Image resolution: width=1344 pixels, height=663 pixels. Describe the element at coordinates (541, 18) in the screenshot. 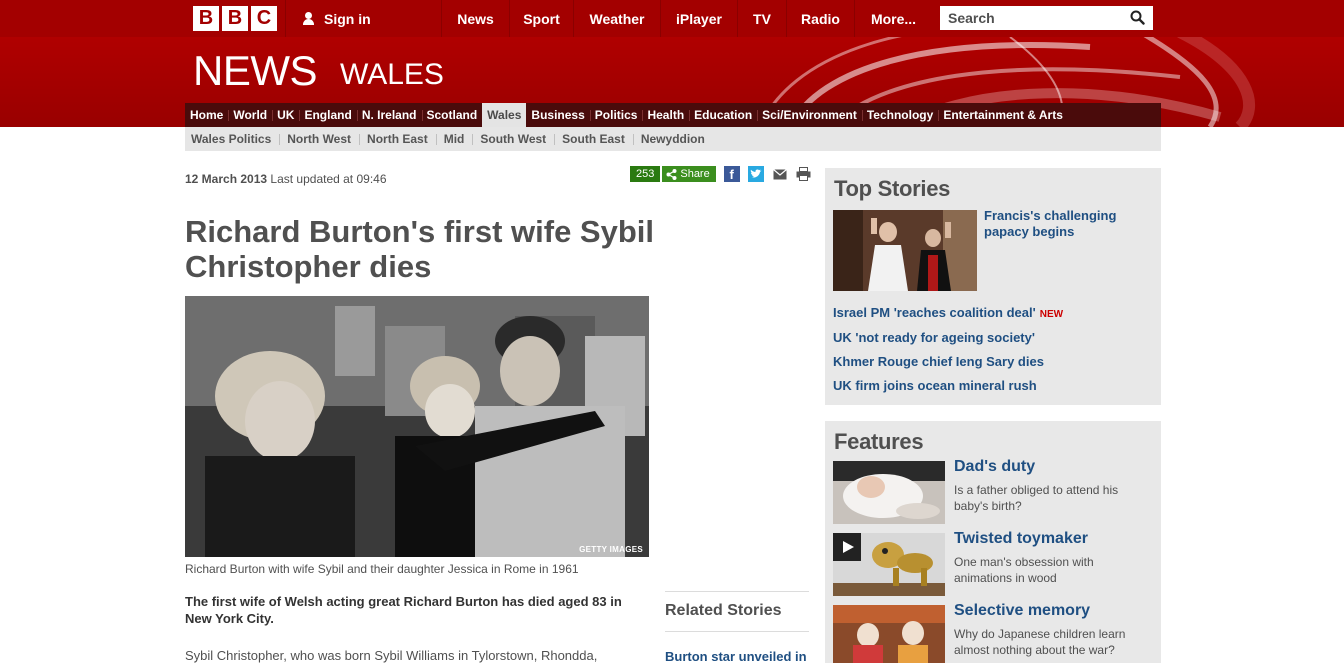

I see `global-nav-sport: Sport` at that location.